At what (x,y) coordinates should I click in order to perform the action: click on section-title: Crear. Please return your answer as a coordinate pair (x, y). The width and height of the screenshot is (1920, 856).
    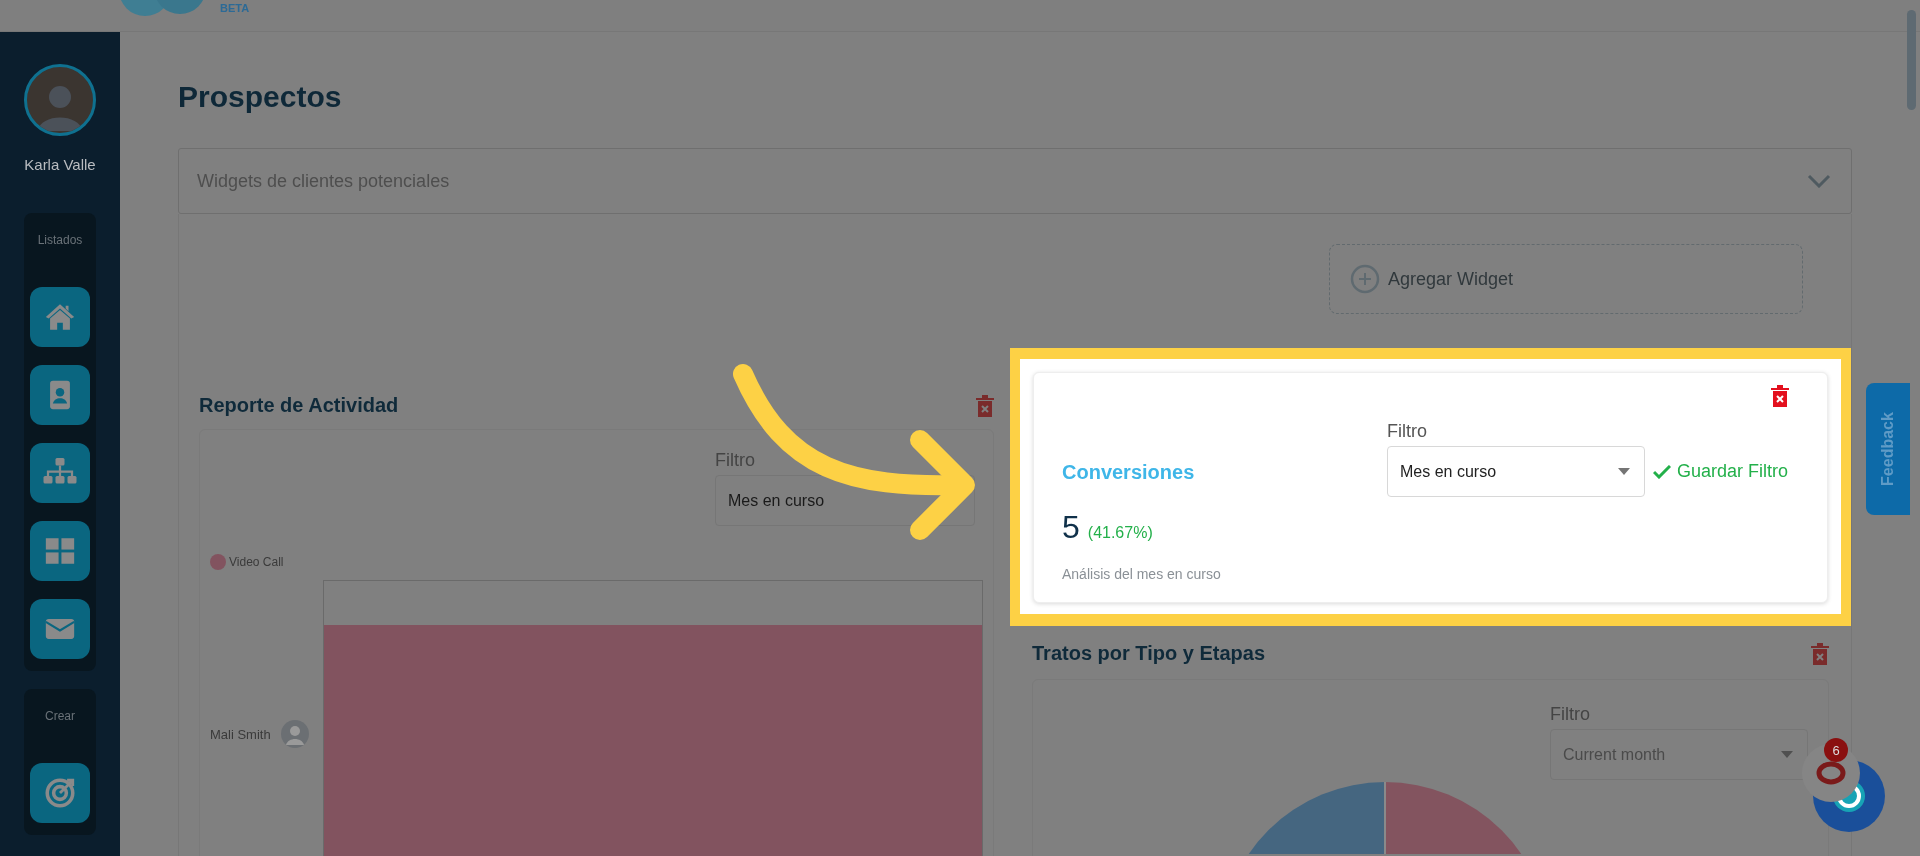
    Looking at the image, I should click on (60, 716).